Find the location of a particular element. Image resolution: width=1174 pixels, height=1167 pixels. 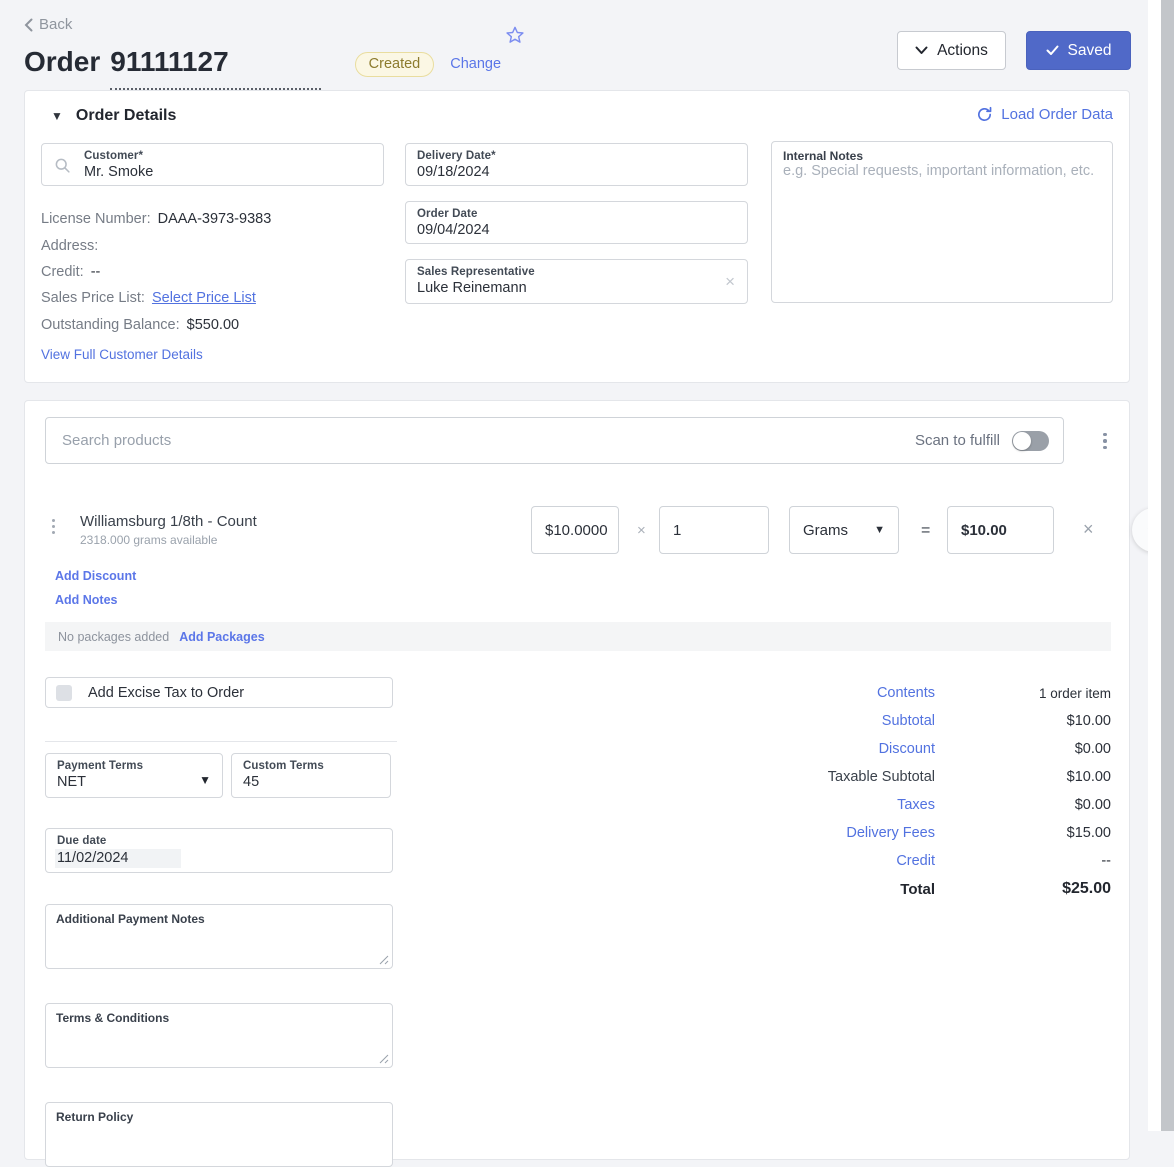

check-icon is located at coordinates (1052, 50).